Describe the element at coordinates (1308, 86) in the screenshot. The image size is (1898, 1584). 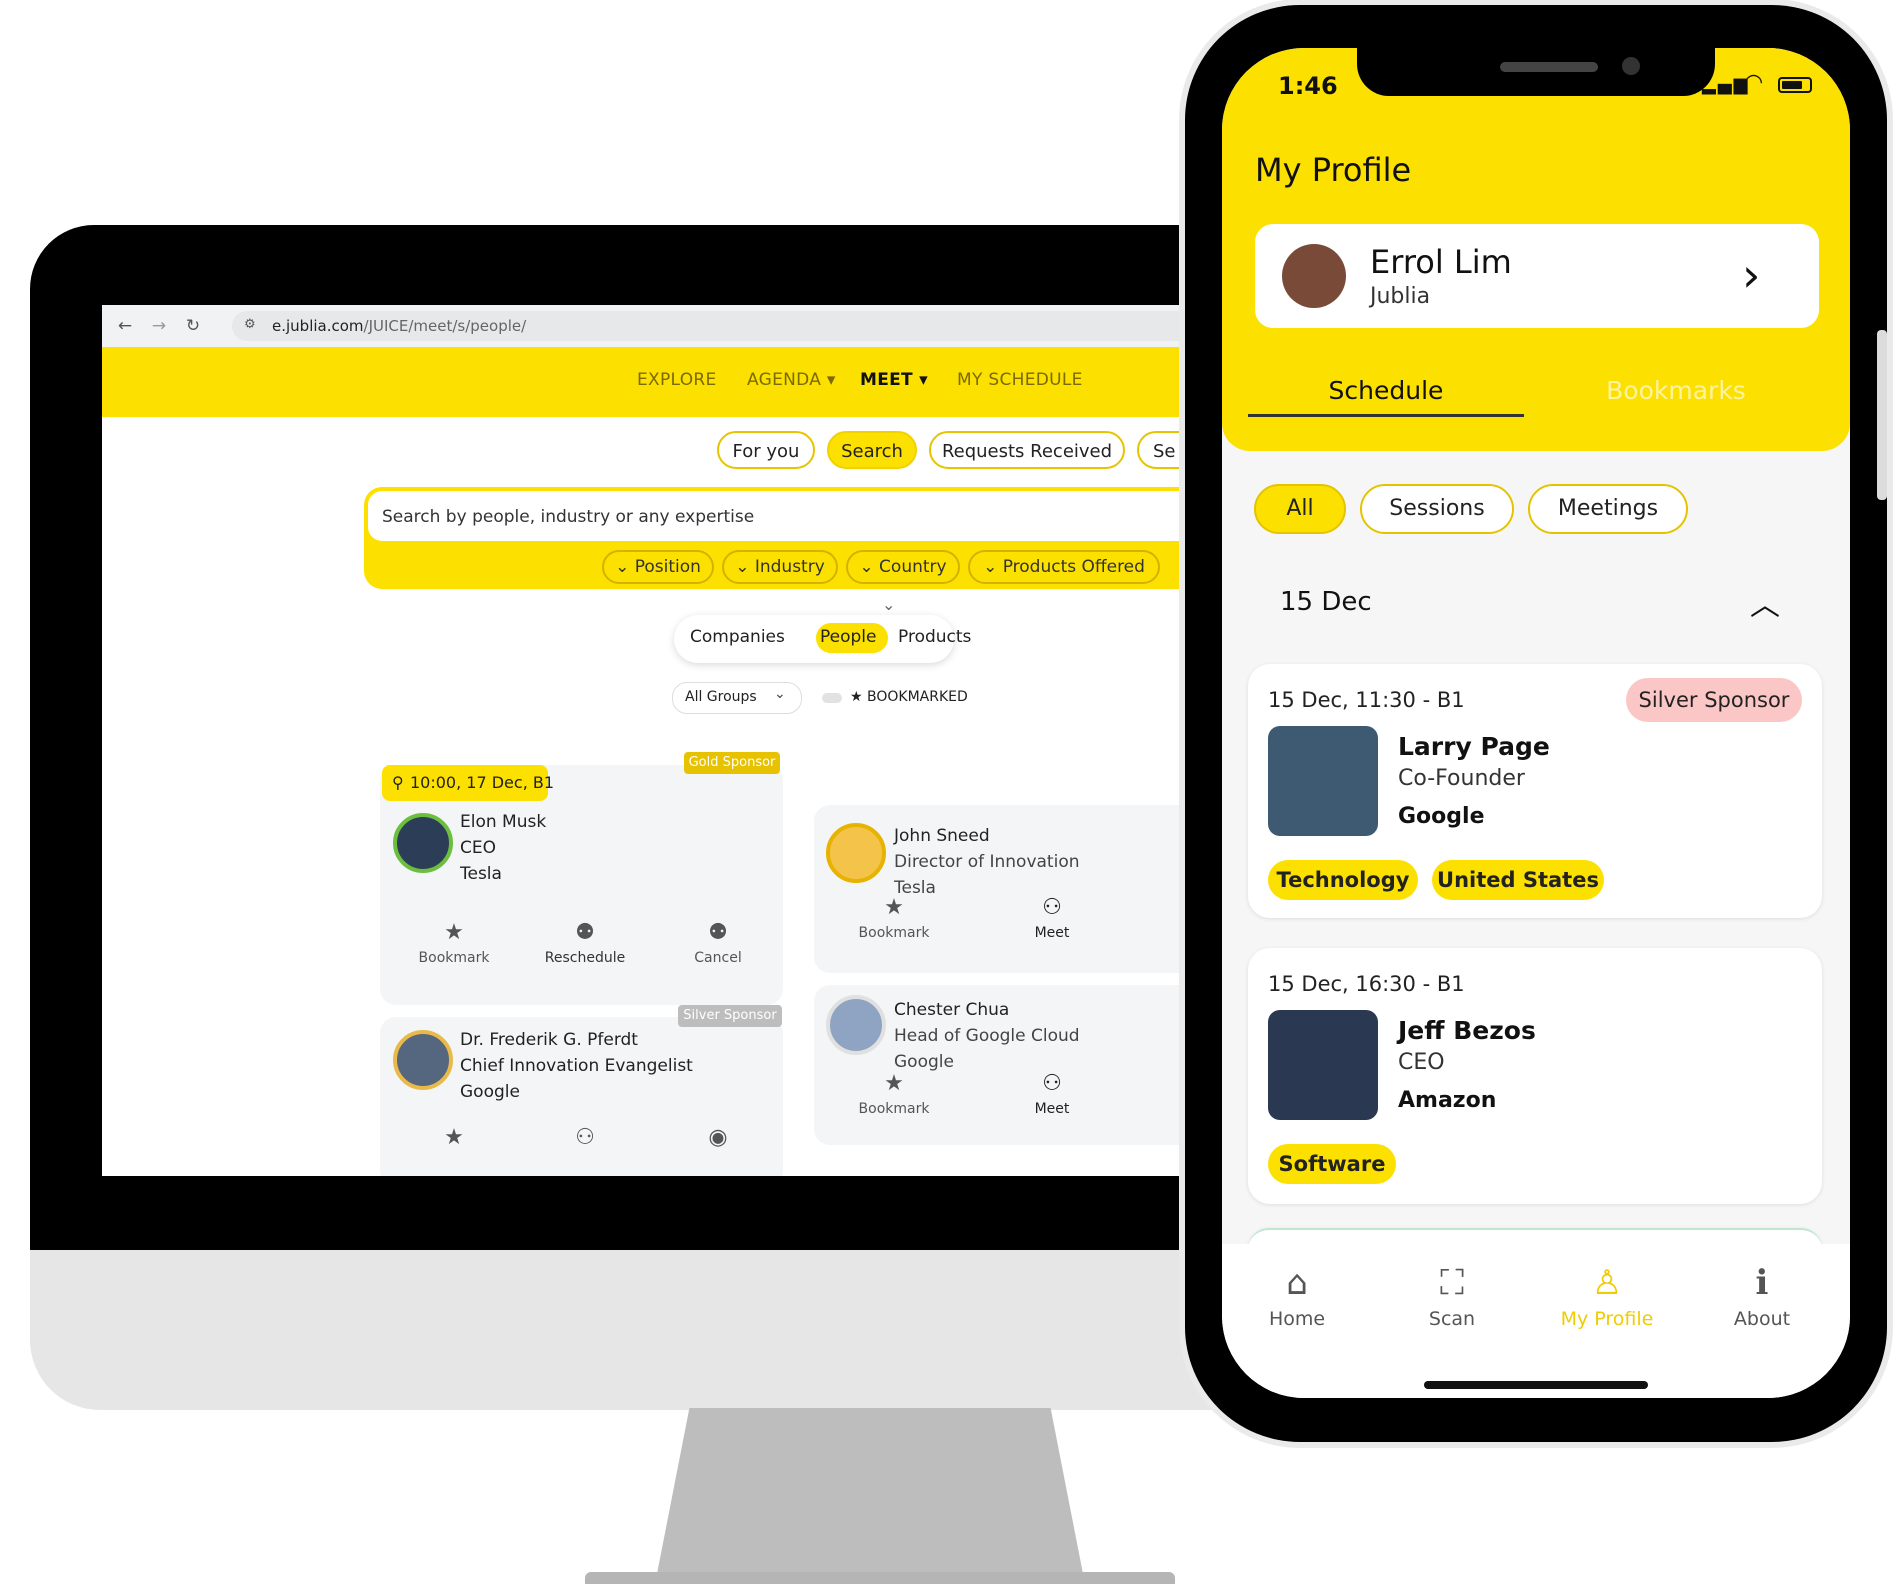
I see `status-time: 1:46` at that location.